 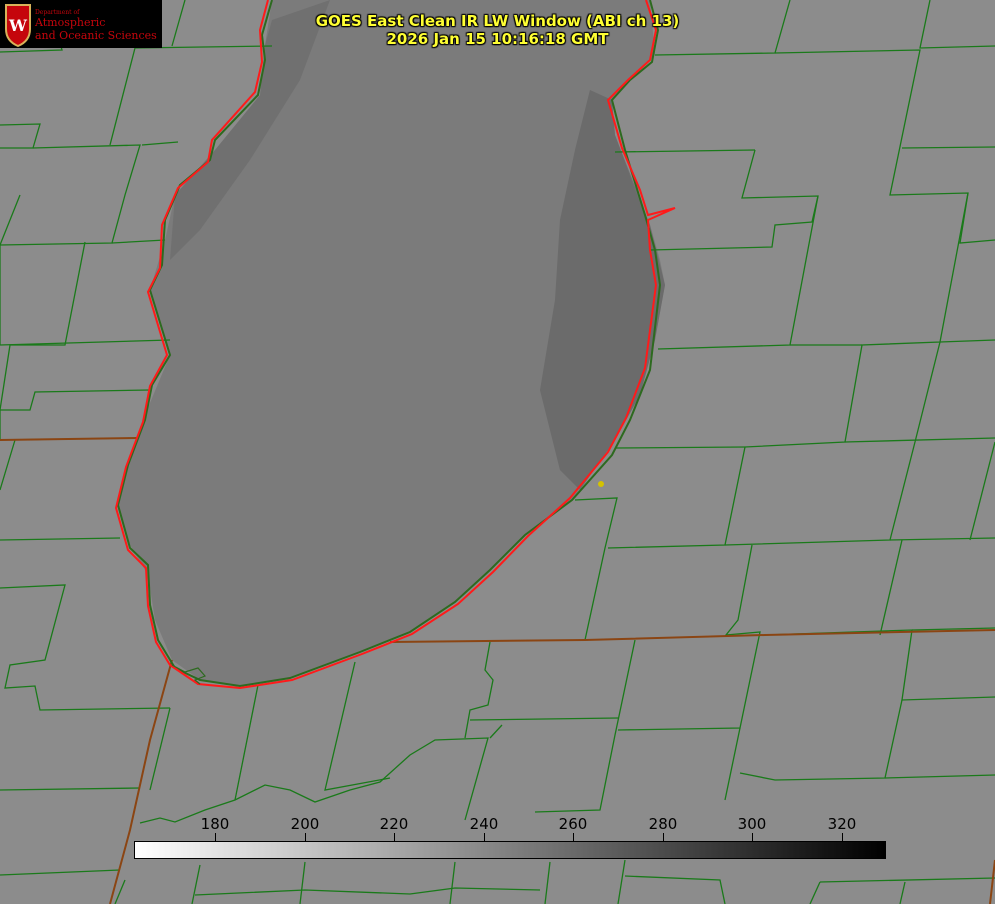 What do you see at coordinates (215, 824) in the screenshot?
I see `colorbar-tick-label: 180` at bounding box center [215, 824].